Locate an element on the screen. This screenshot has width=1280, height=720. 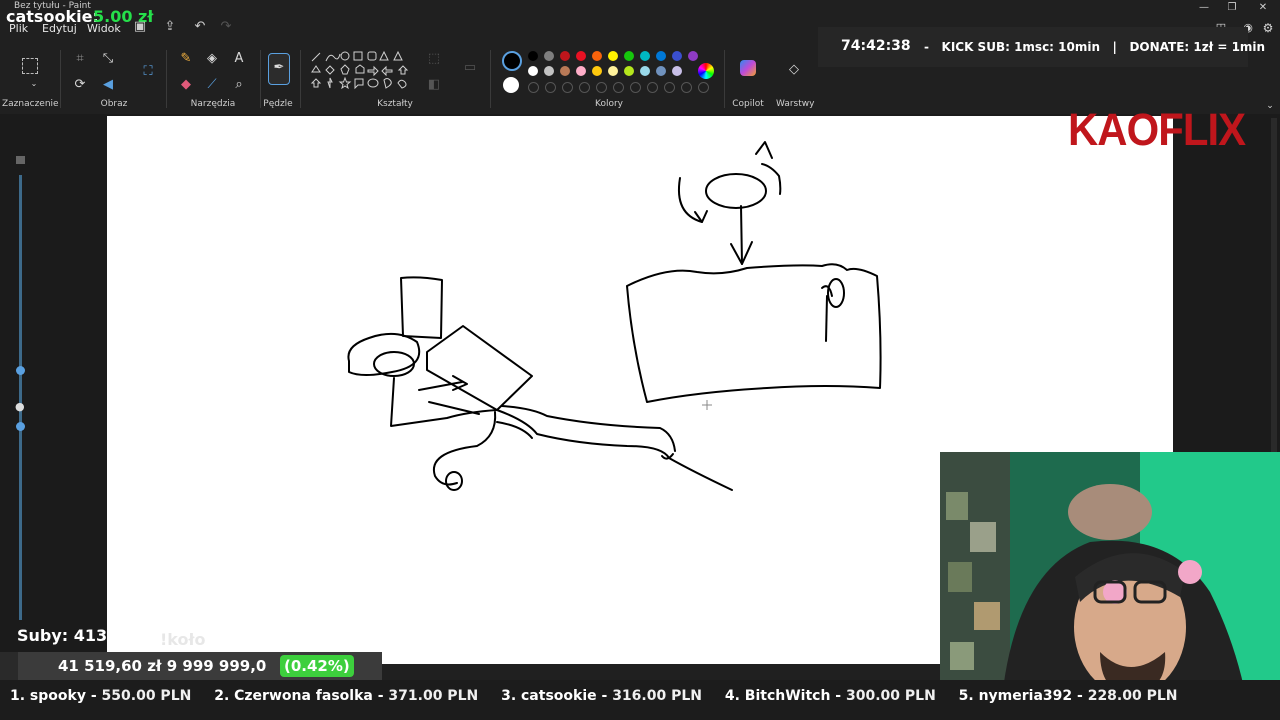
copilot-icon is located at coordinates (748, 68).